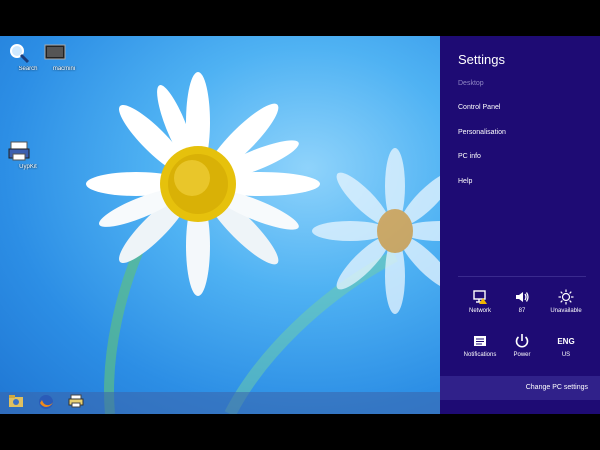 This screenshot has width=600, height=450. I want to click on brightness-button: Unavailable, so click(566, 301).